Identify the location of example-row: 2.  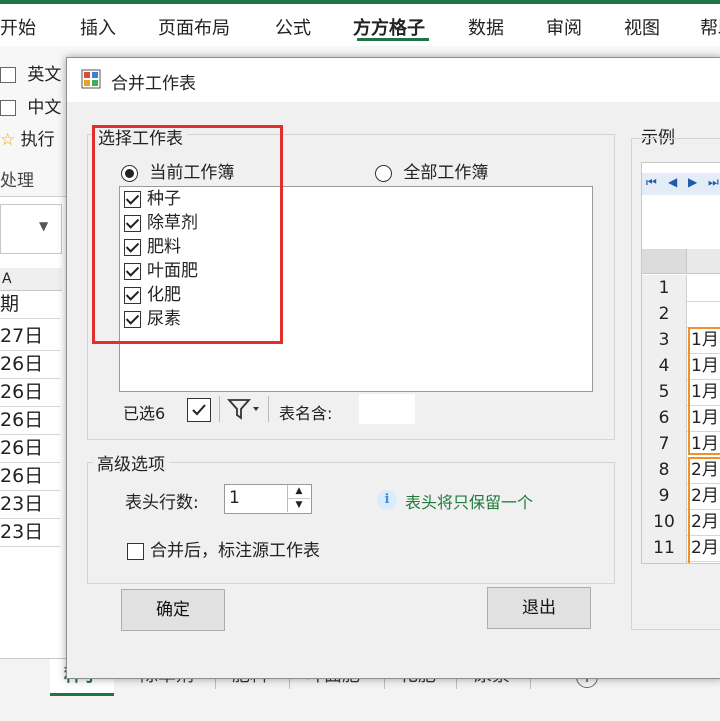
(681, 314).